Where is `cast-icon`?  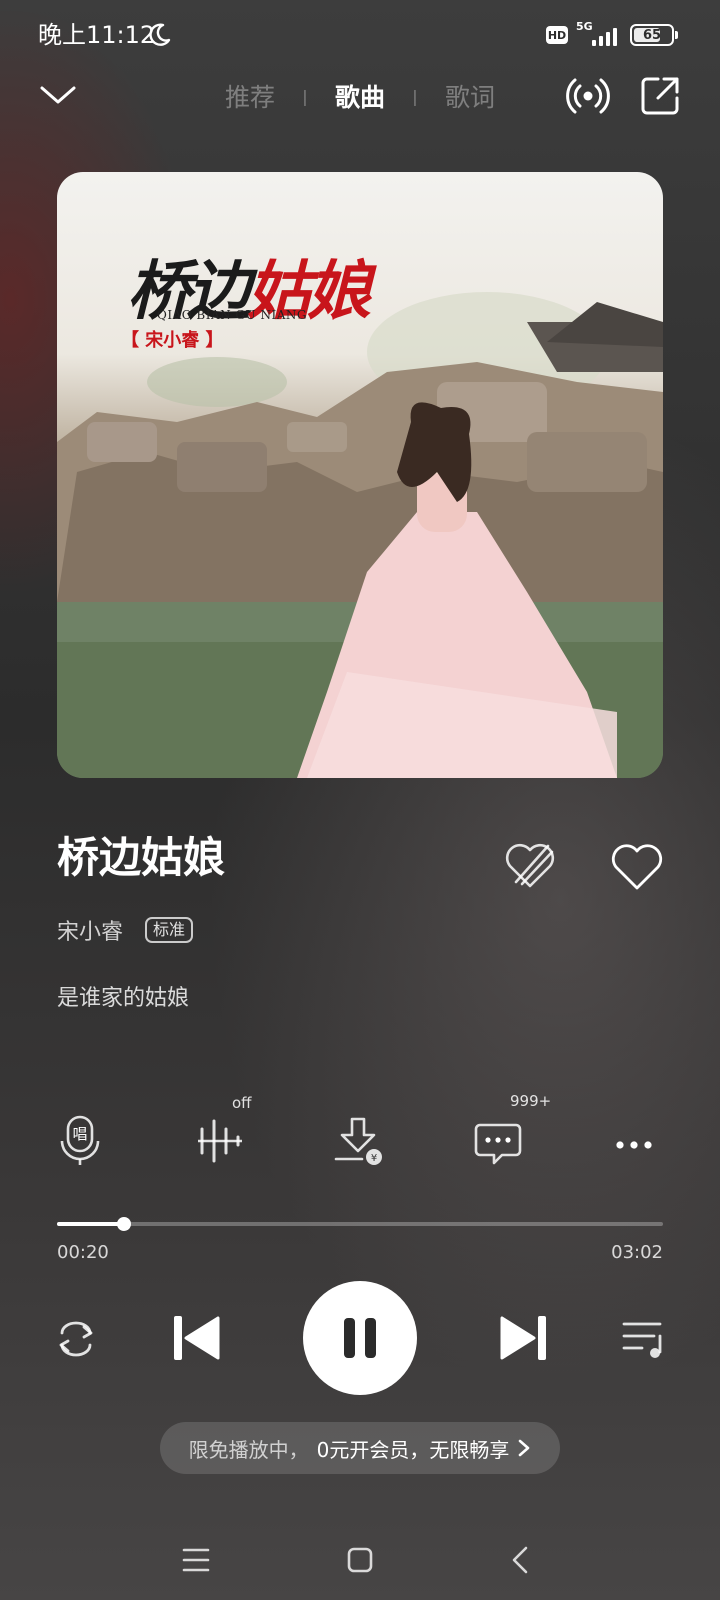 cast-icon is located at coordinates (588, 96).